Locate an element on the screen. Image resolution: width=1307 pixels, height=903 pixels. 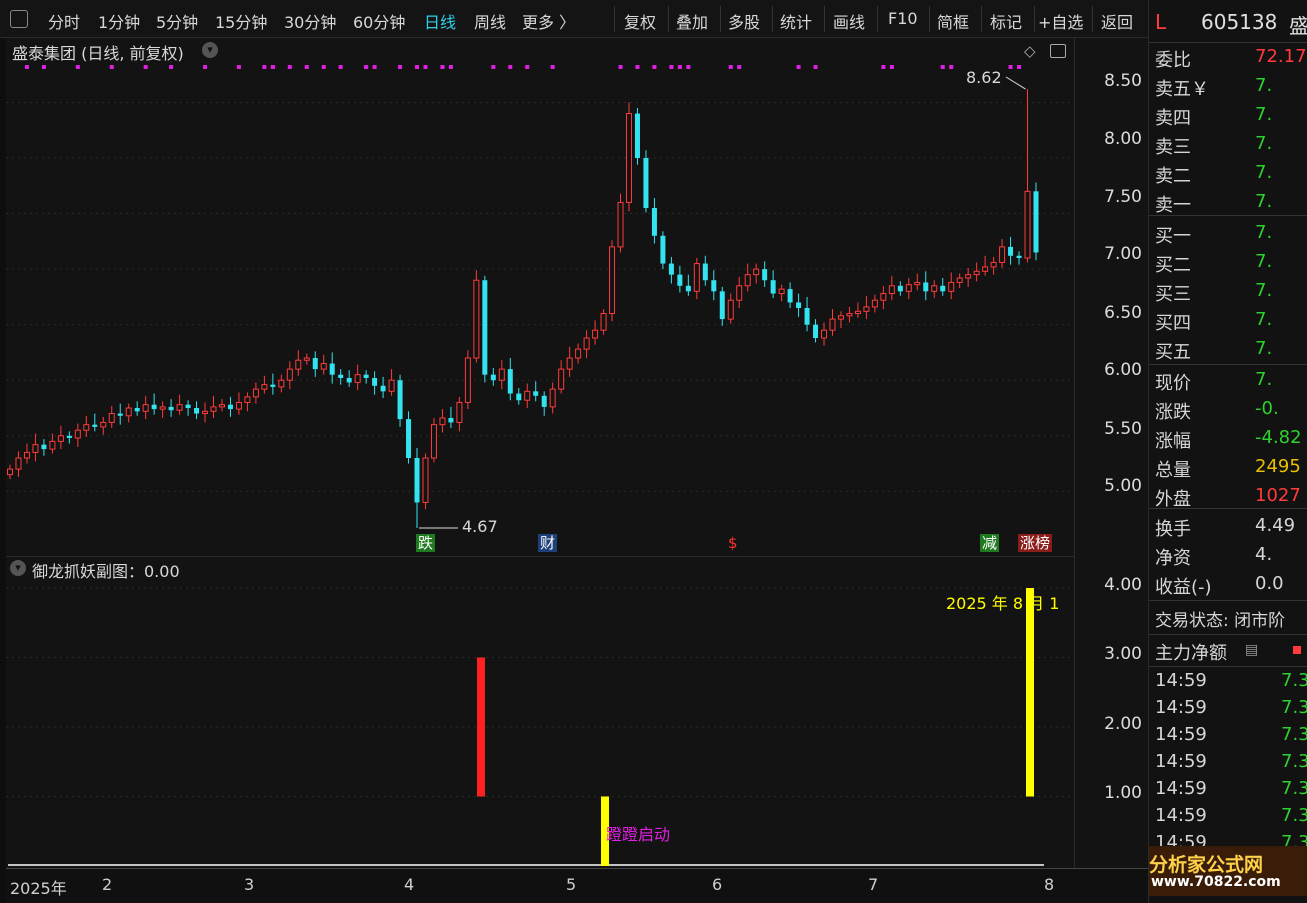
button-overlay: 叠加 is located at coordinates (692, 21).